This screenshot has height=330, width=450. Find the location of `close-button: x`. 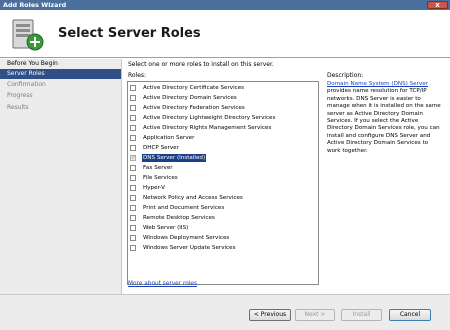

close-button: x is located at coordinates (437, 5).